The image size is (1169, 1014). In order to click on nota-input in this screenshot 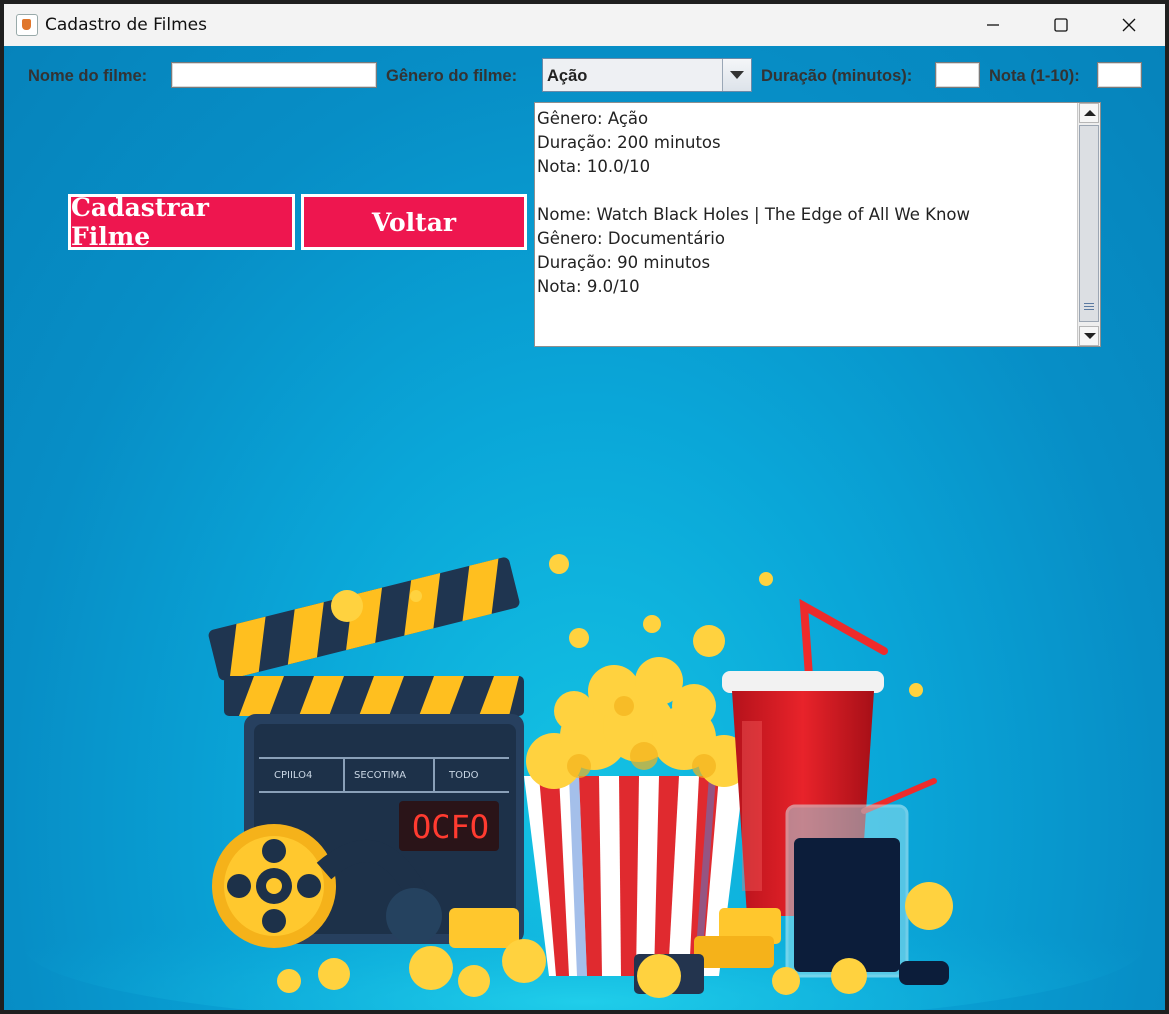, I will do `click(1119, 75)`.